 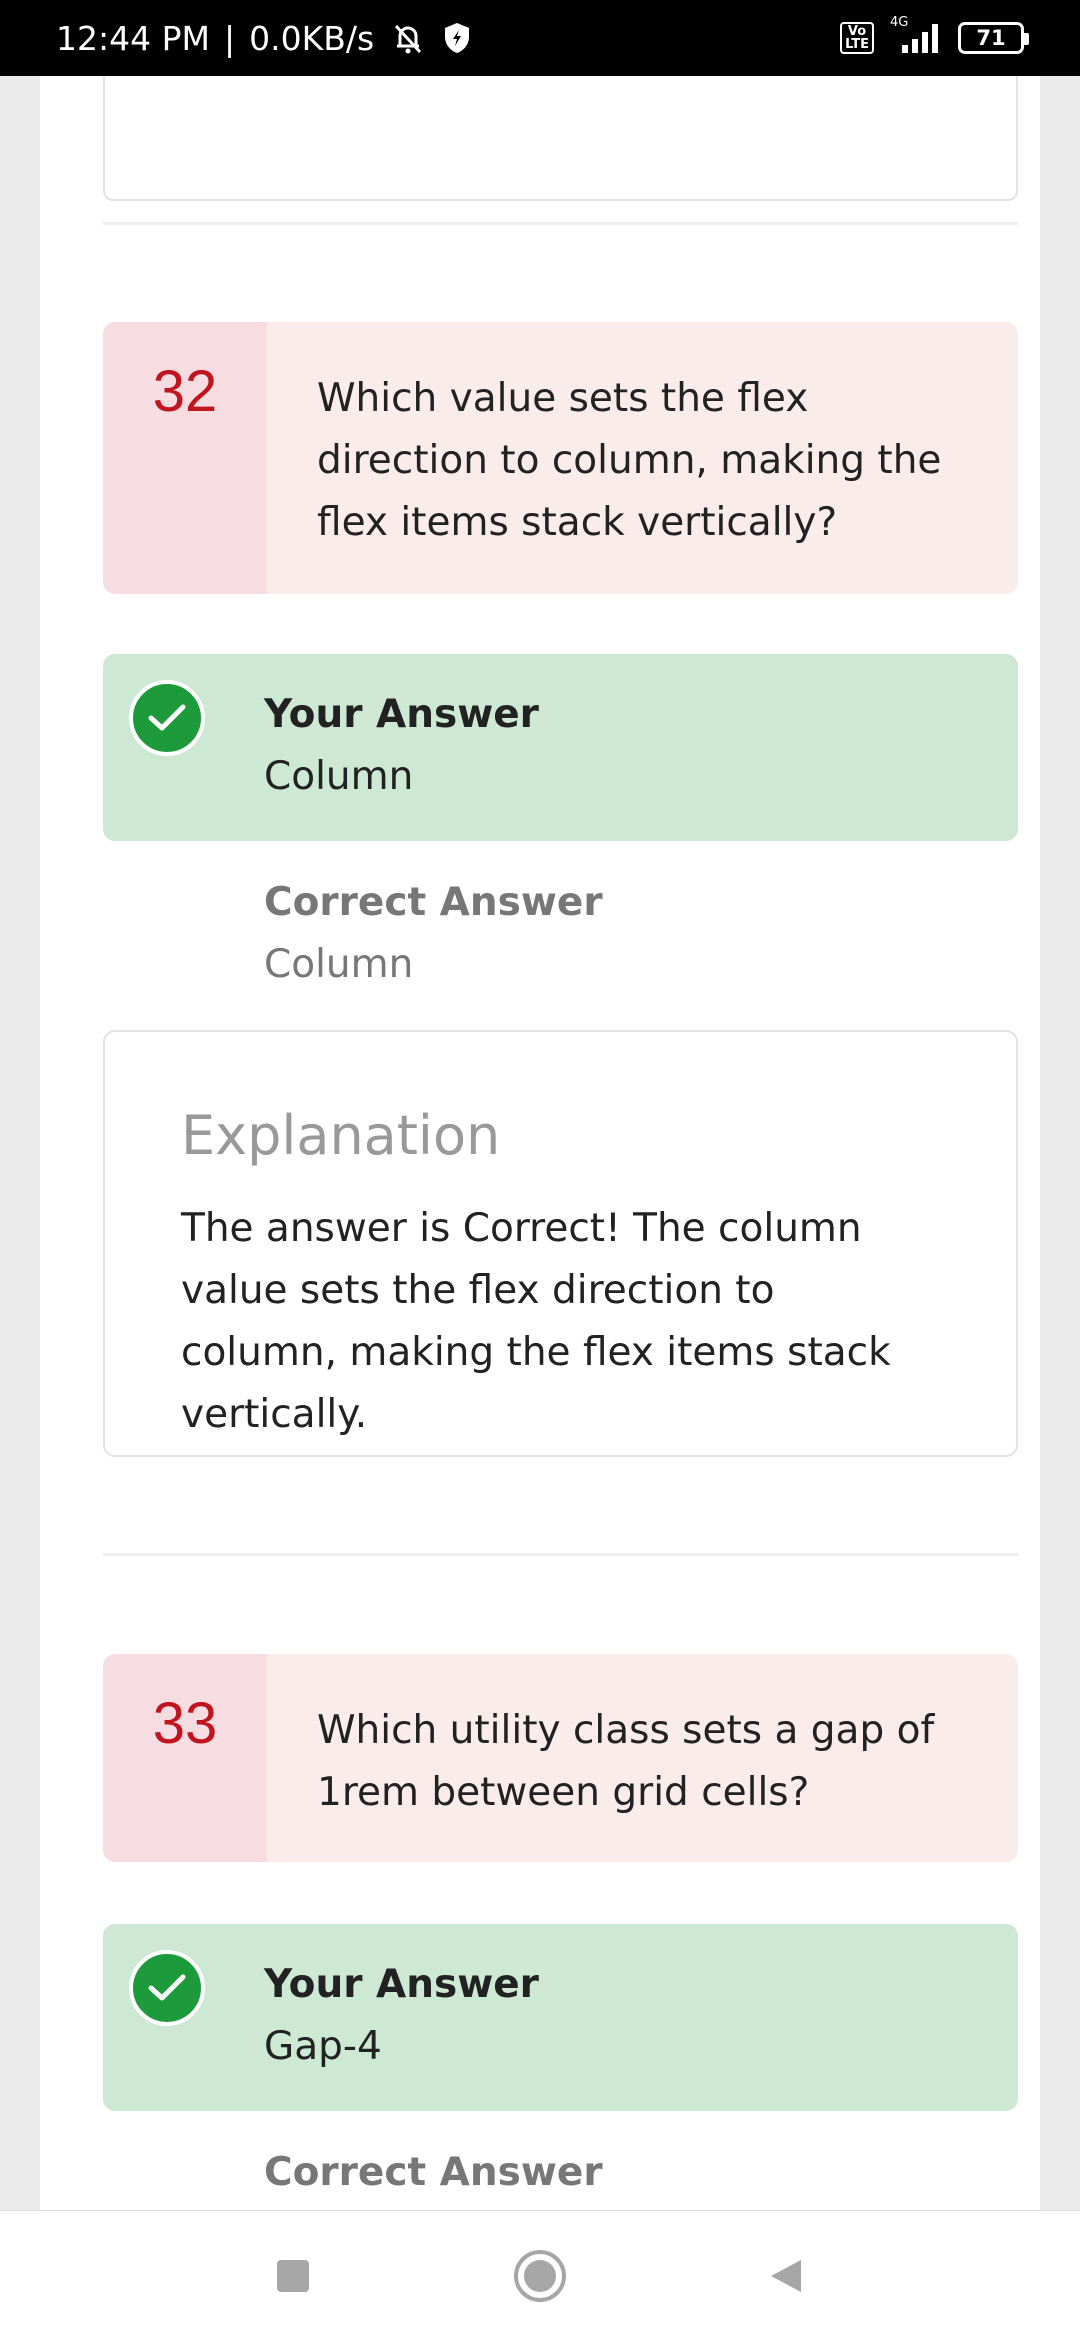 I want to click on explanation-title: Explanation, so click(x=341, y=1135).